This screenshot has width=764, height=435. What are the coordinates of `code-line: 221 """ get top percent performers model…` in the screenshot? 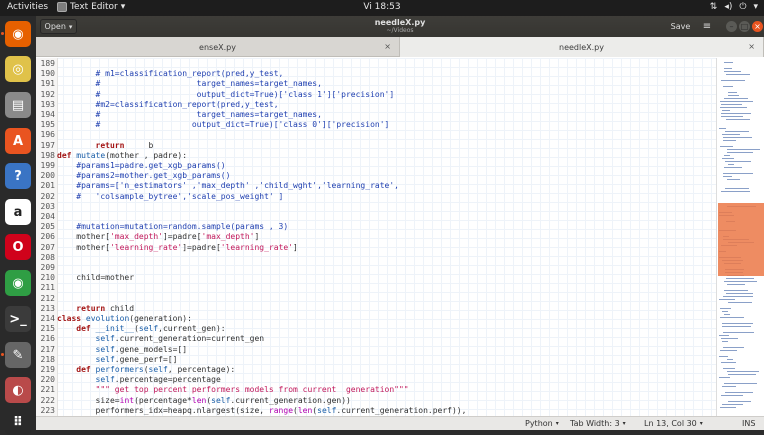 It's located at (376, 390).